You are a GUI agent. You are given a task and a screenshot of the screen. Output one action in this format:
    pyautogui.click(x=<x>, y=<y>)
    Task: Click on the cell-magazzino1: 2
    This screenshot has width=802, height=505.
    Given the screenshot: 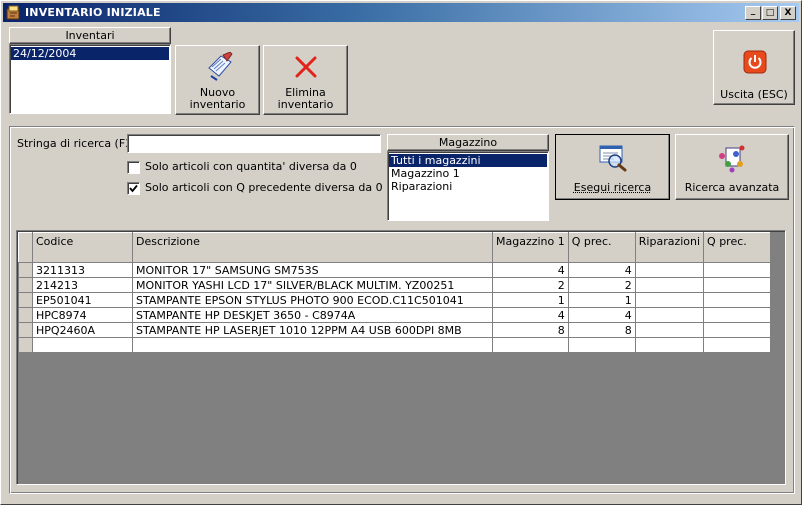 What is the action you would take?
    pyautogui.click(x=530, y=285)
    